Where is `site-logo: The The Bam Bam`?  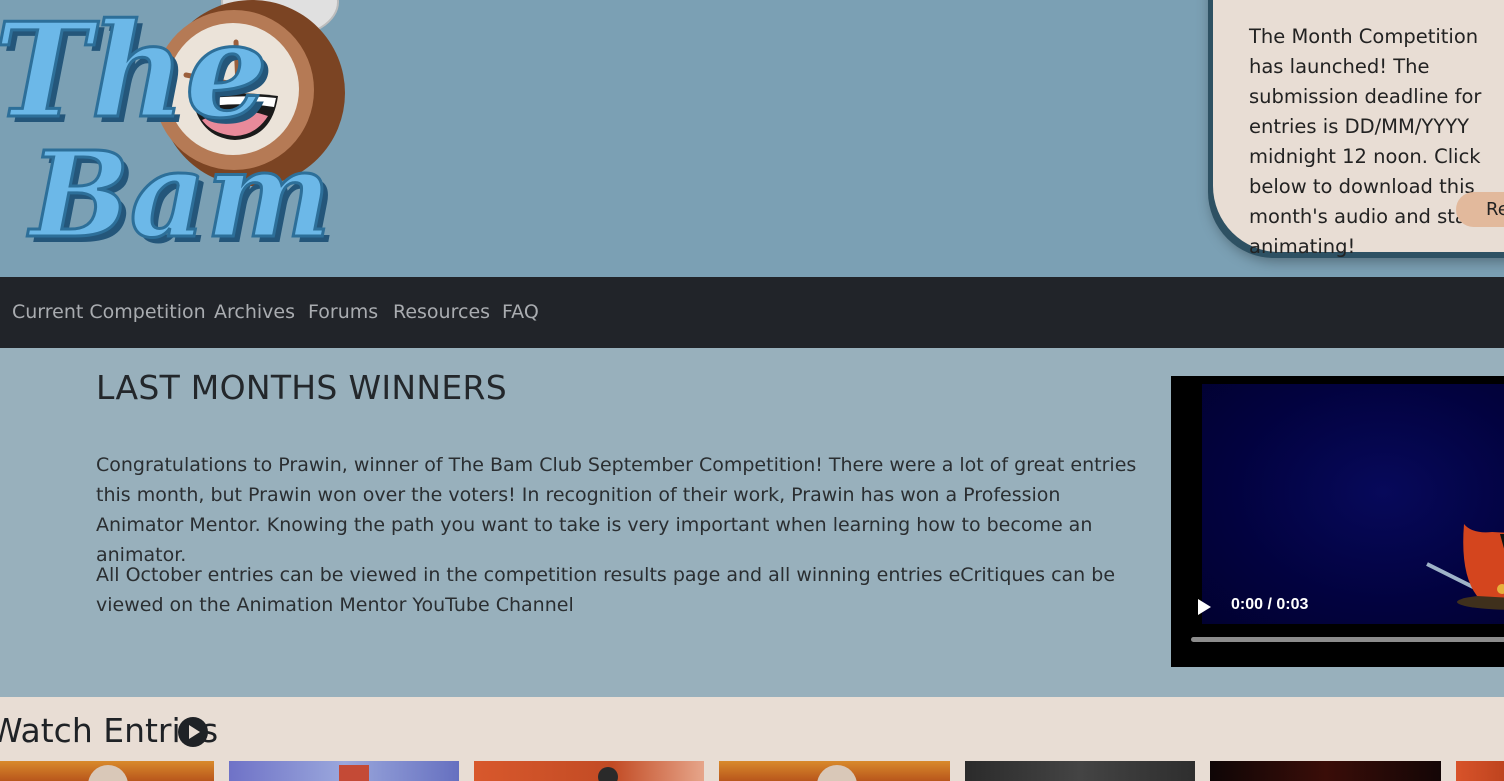
site-logo: The The Bam Bam is located at coordinates (180, 135).